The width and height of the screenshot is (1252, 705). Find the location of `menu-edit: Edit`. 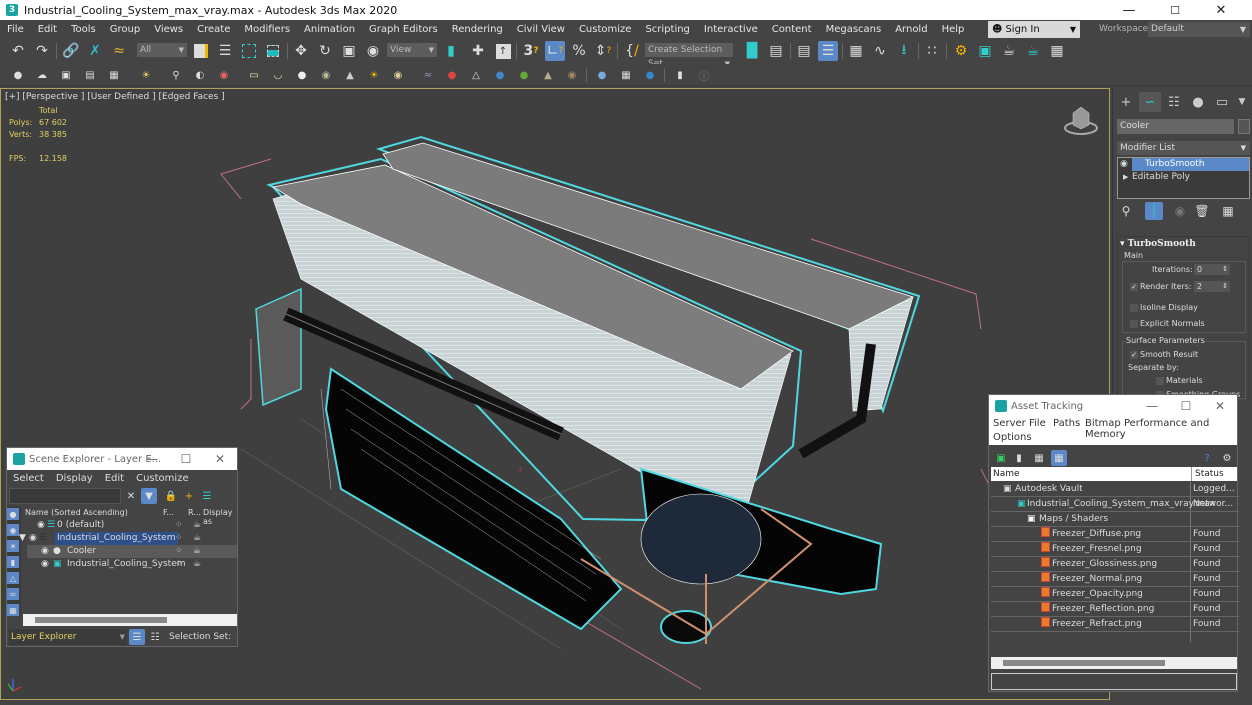

menu-edit: Edit is located at coordinates (114, 478).